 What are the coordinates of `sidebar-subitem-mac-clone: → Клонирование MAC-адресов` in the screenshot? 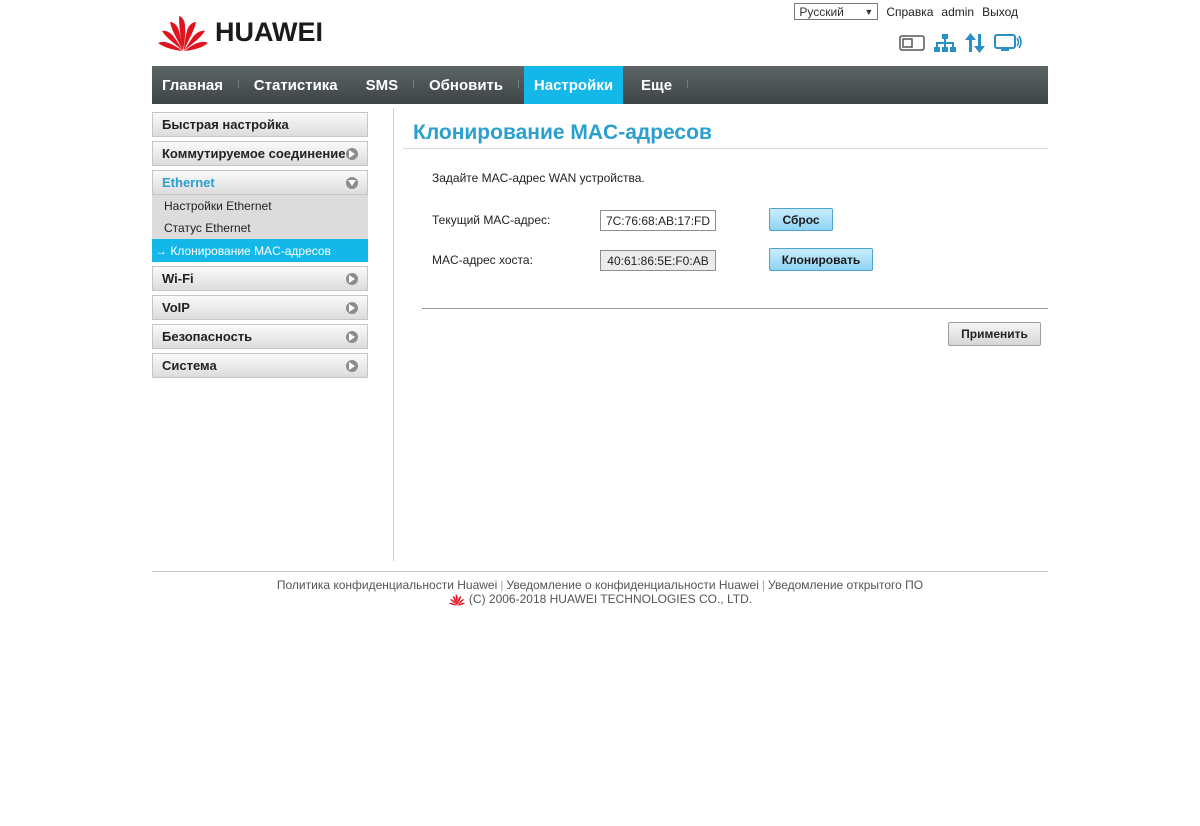 It's located at (260, 250).